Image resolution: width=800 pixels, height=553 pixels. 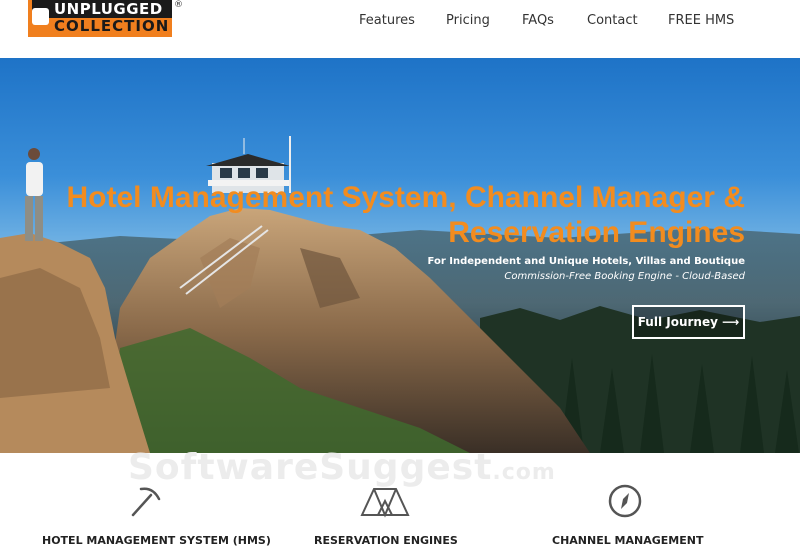 I want to click on feature-label-hms: HOTEL MANAGEMENT SYSTEM (HMS), so click(x=156, y=540).